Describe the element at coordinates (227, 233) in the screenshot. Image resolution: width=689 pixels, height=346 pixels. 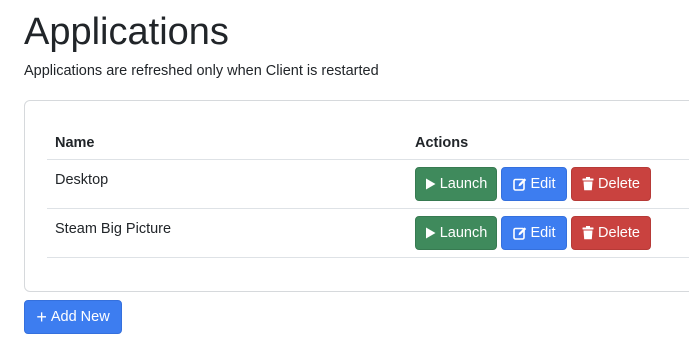
I see `app-name: Steam Big Picture` at that location.